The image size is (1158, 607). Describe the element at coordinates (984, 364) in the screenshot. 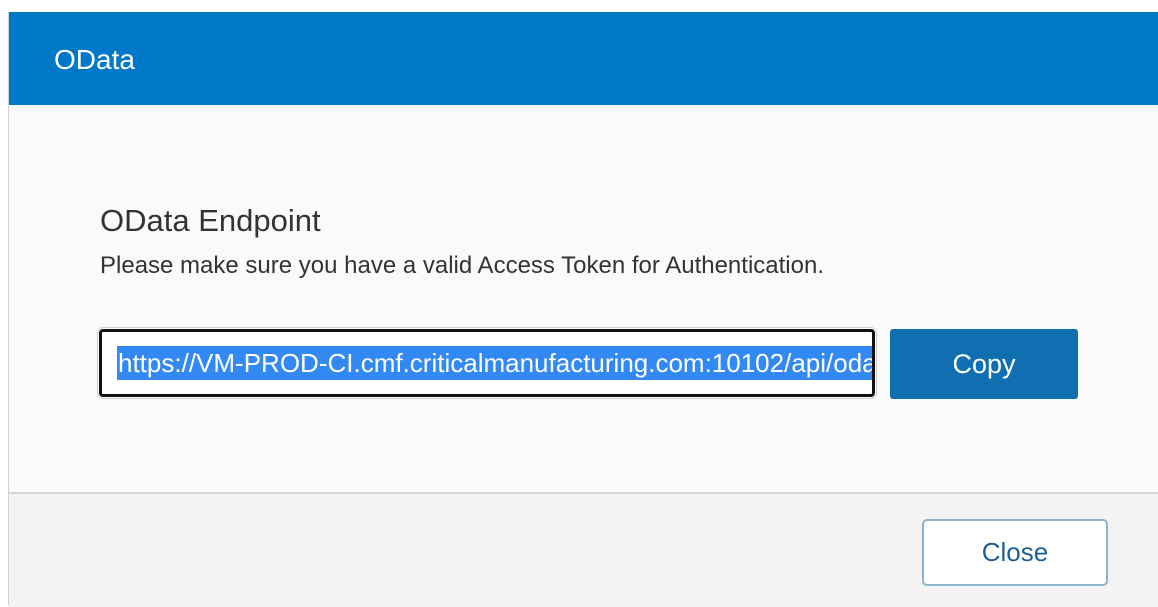

I see `copy-button: Copy` at that location.